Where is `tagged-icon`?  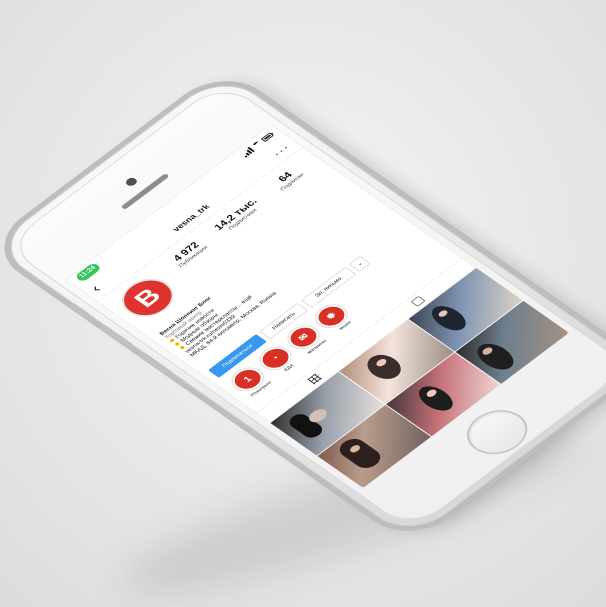
tagged-icon is located at coordinates (418, 302).